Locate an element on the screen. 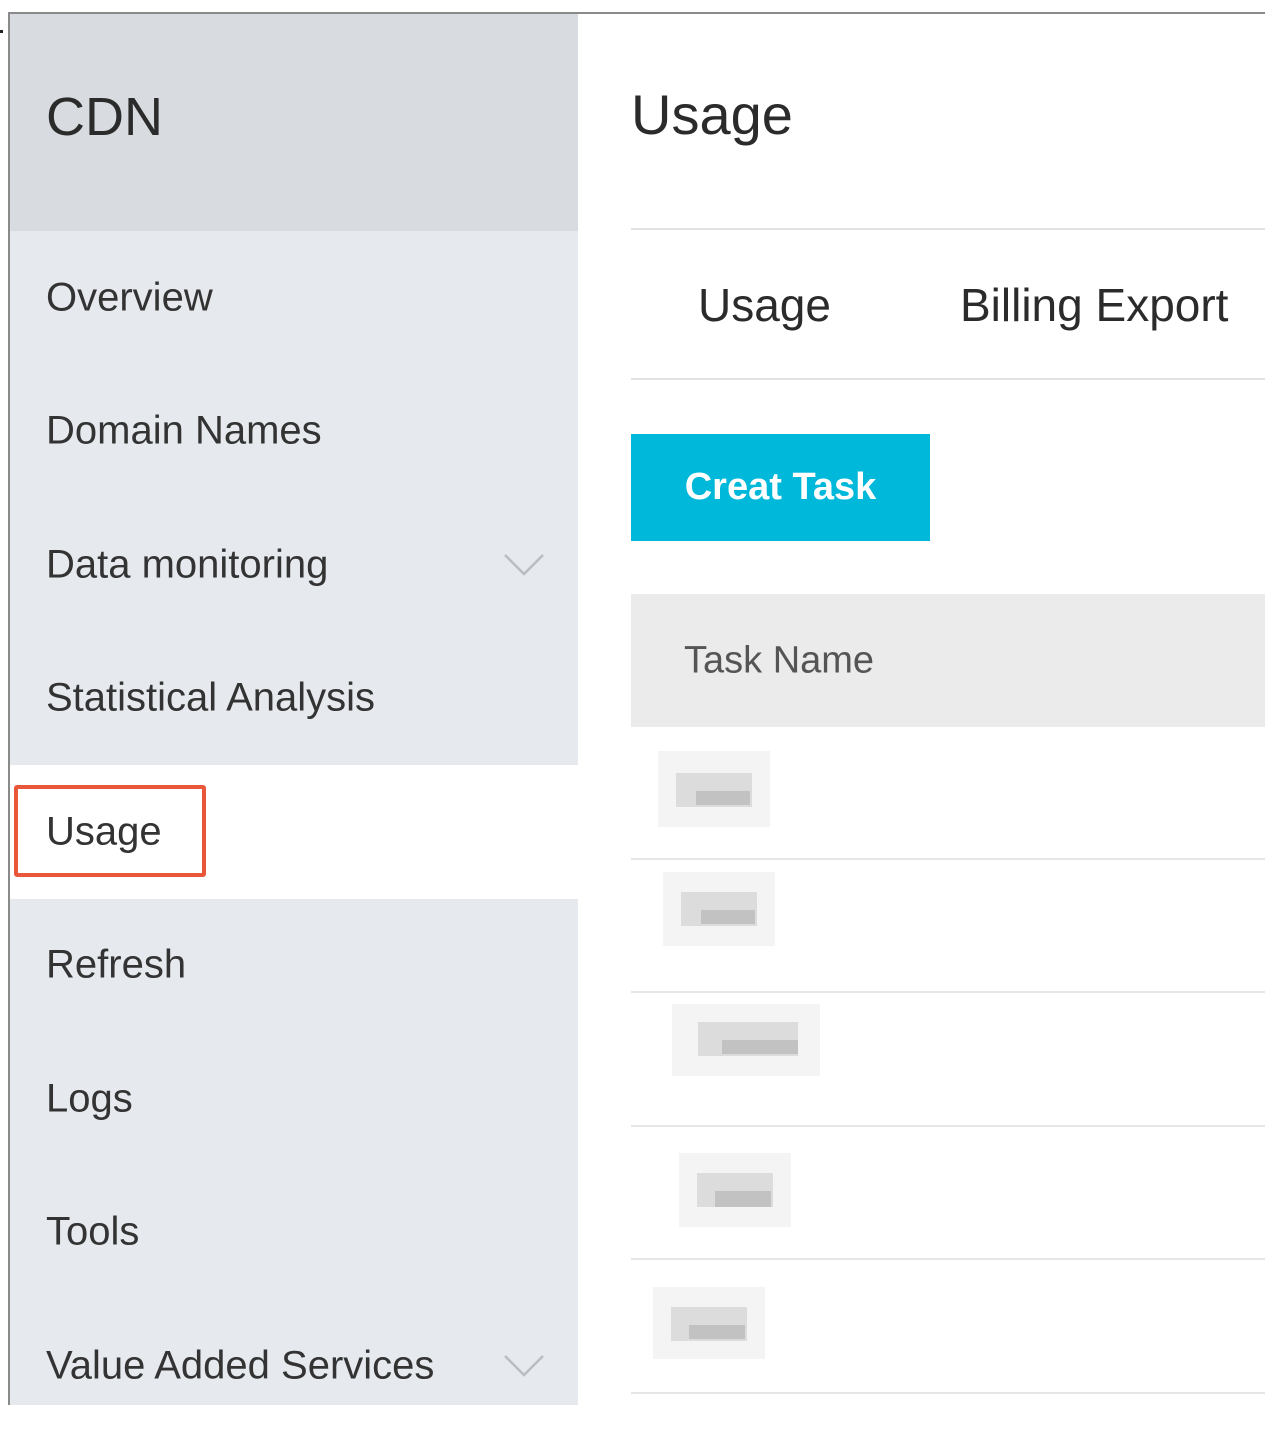 This screenshot has height=1433, width=1265. sidebar-item-label: Usage is located at coordinates (104, 831).